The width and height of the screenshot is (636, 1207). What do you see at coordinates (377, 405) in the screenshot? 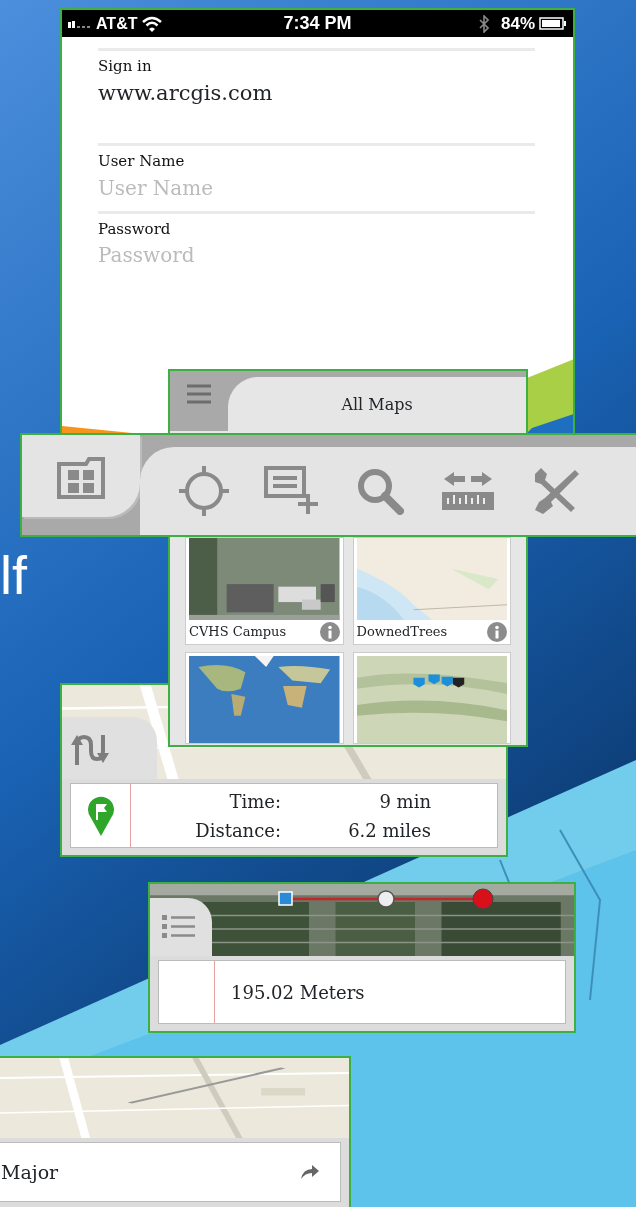
I see `panel-title: All Maps` at bounding box center [377, 405].